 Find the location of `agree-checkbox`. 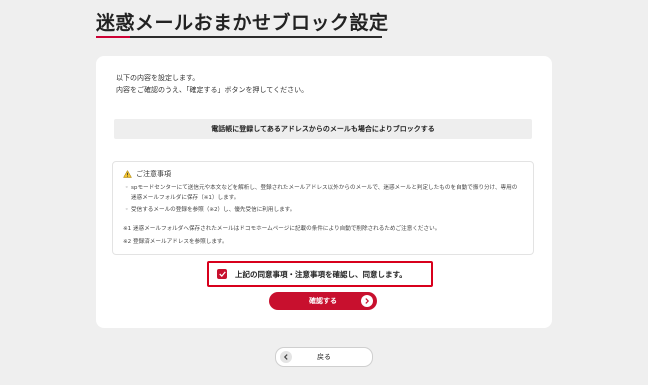

agree-checkbox is located at coordinates (222, 274).